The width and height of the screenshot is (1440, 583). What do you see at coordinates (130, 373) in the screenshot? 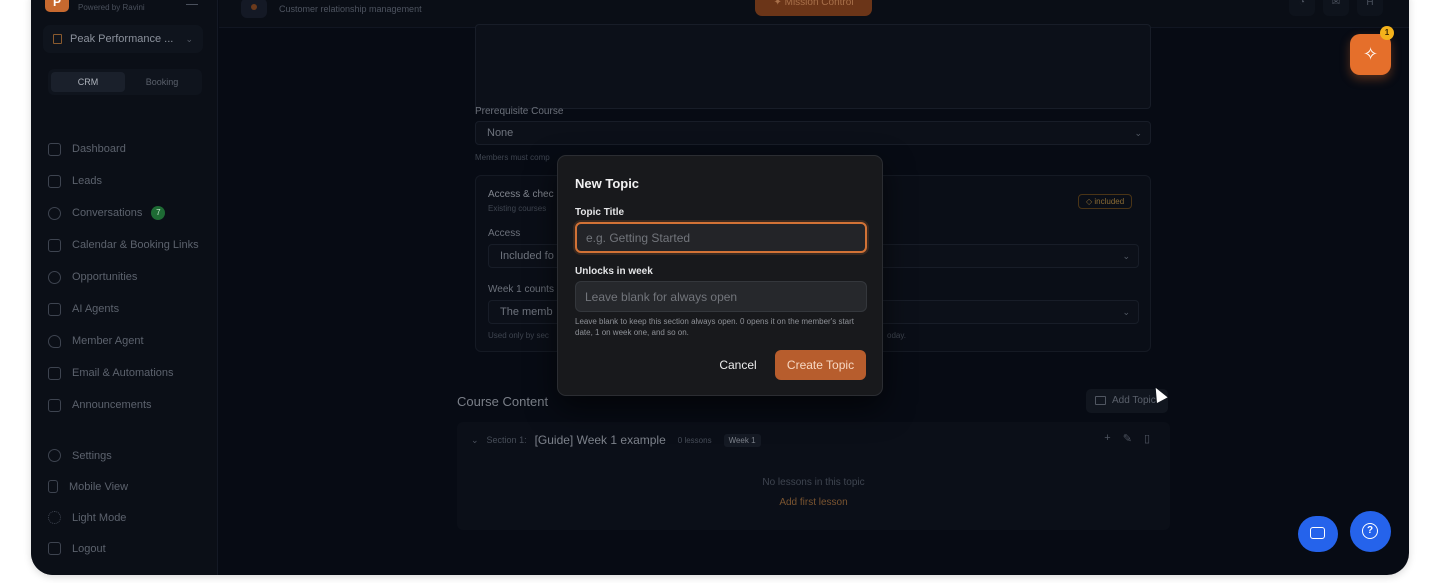
I see `sidebar-item-email: Email & Automations` at bounding box center [130, 373].